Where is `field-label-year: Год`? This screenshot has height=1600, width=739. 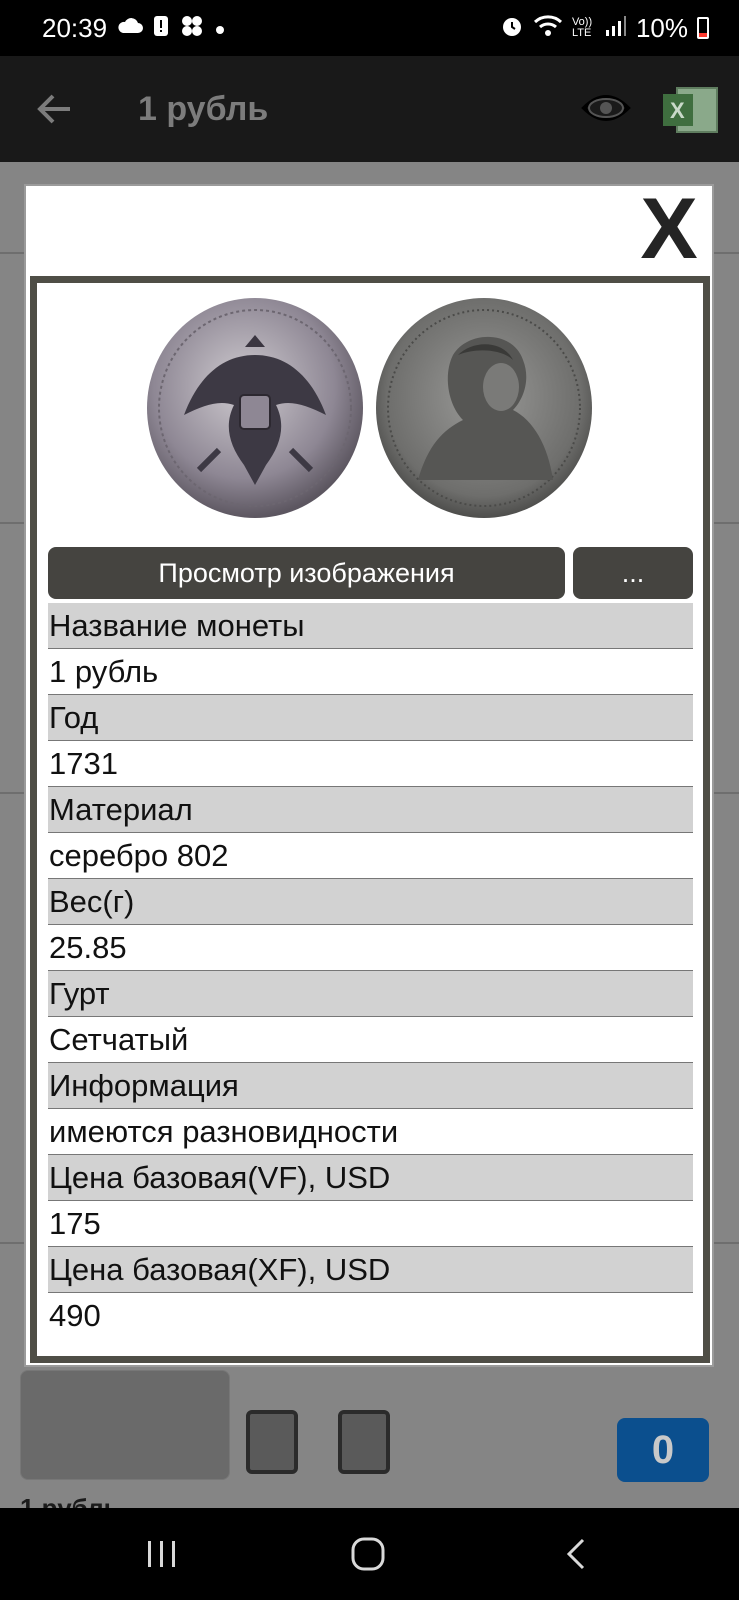 field-label-year: Год is located at coordinates (370, 718).